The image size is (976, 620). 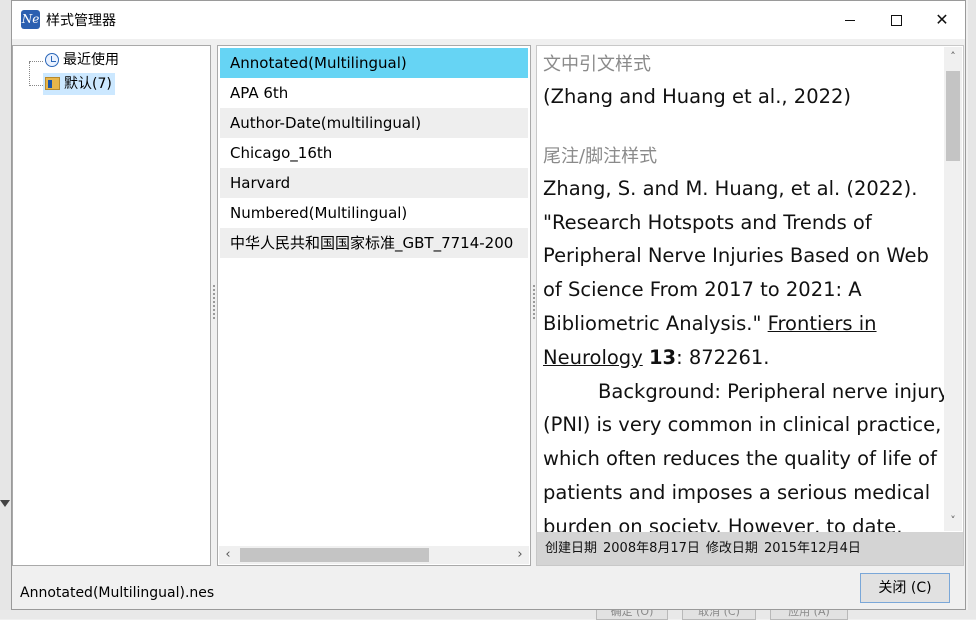 I want to click on background-window-left-edge, so click(x=5, y=309).